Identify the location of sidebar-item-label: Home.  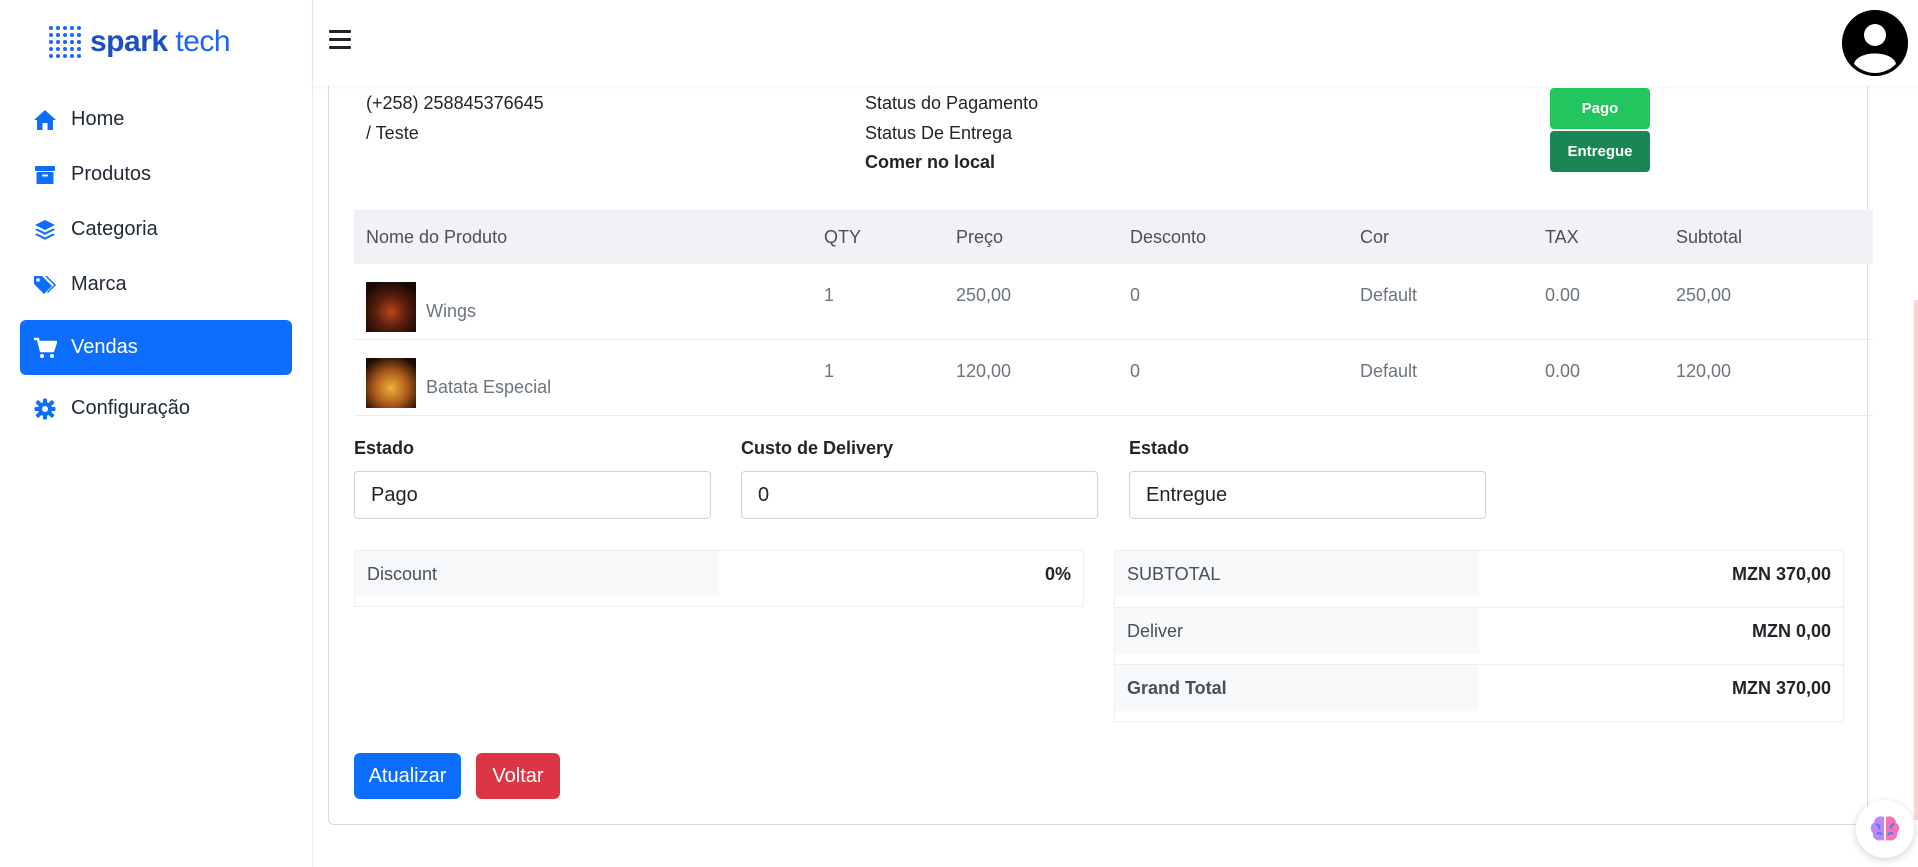
(98, 119).